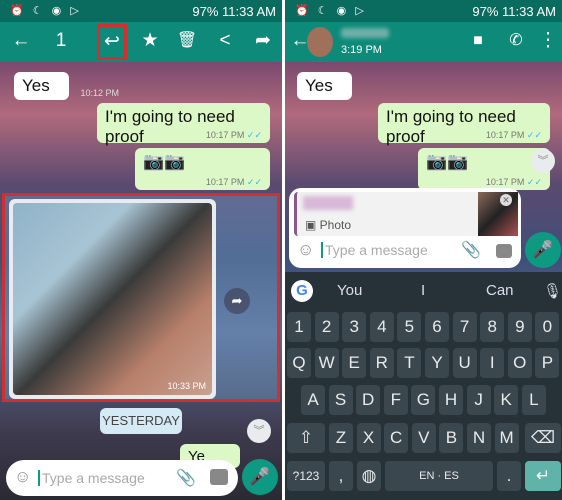  What do you see at coordinates (66, 86) in the screenshot?
I see `message-bubble: Yes 10:12 PM` at bounding box center [66, 86].